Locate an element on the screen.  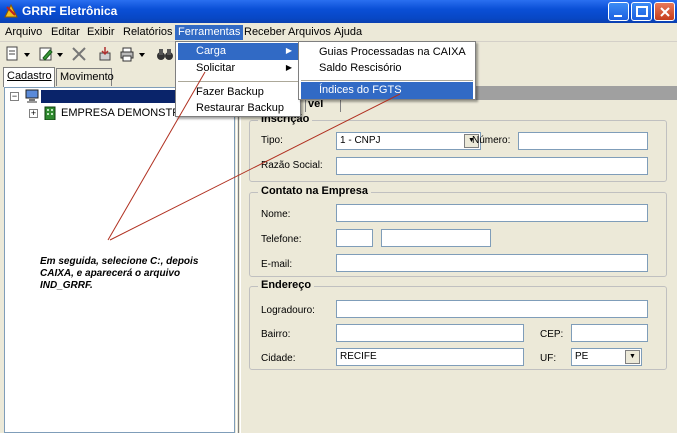
print-icon is located at coordinates (134, 54).